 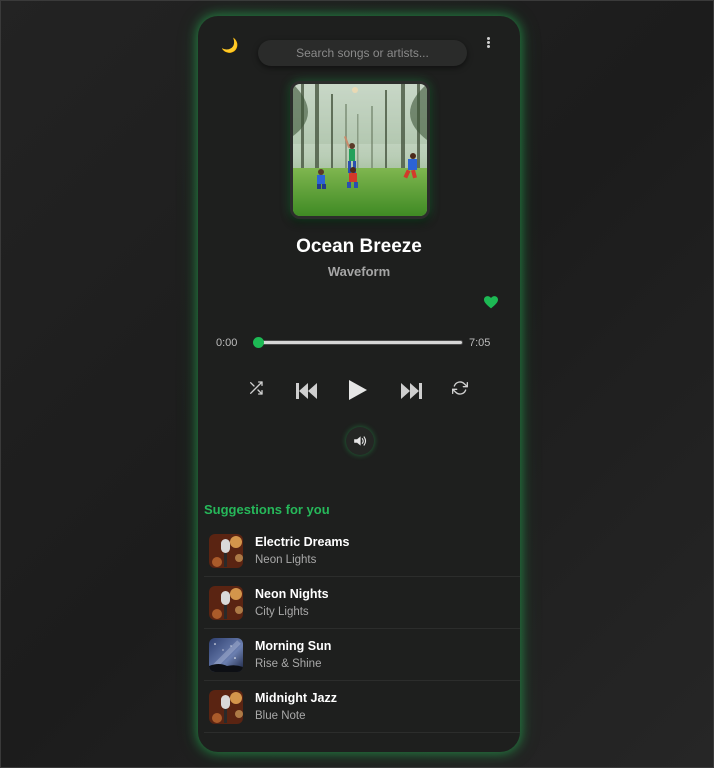 I want to click on like-button, so click(x=492, y=302).